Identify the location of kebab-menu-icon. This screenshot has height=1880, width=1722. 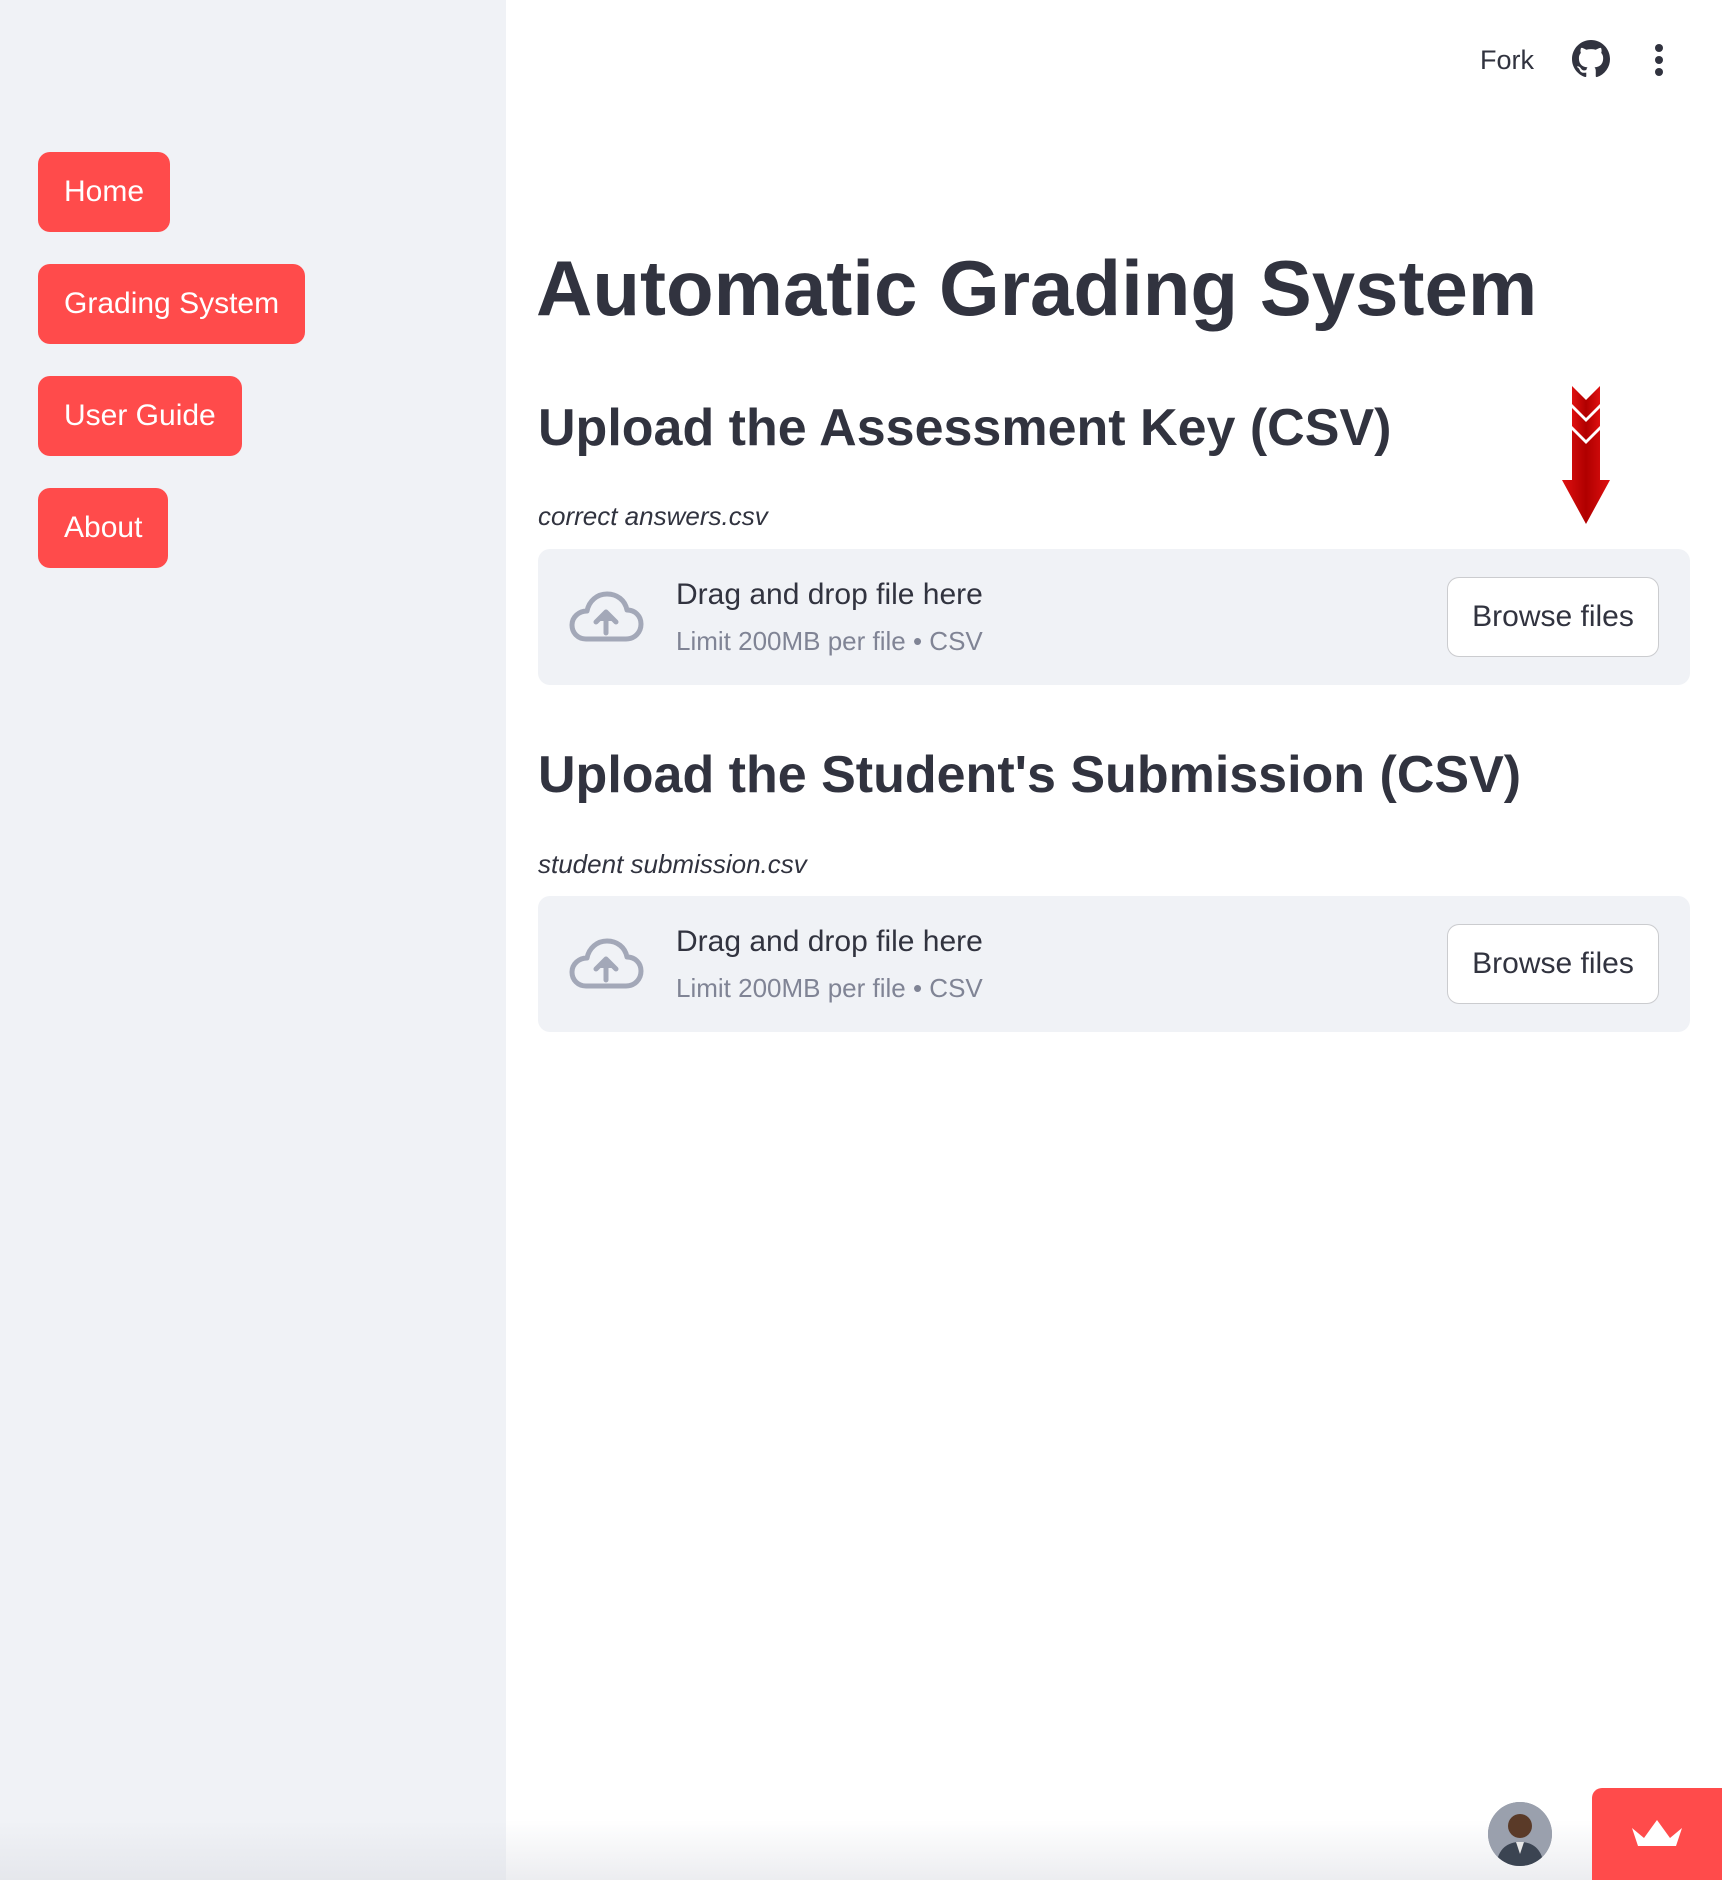
(1659, 60).